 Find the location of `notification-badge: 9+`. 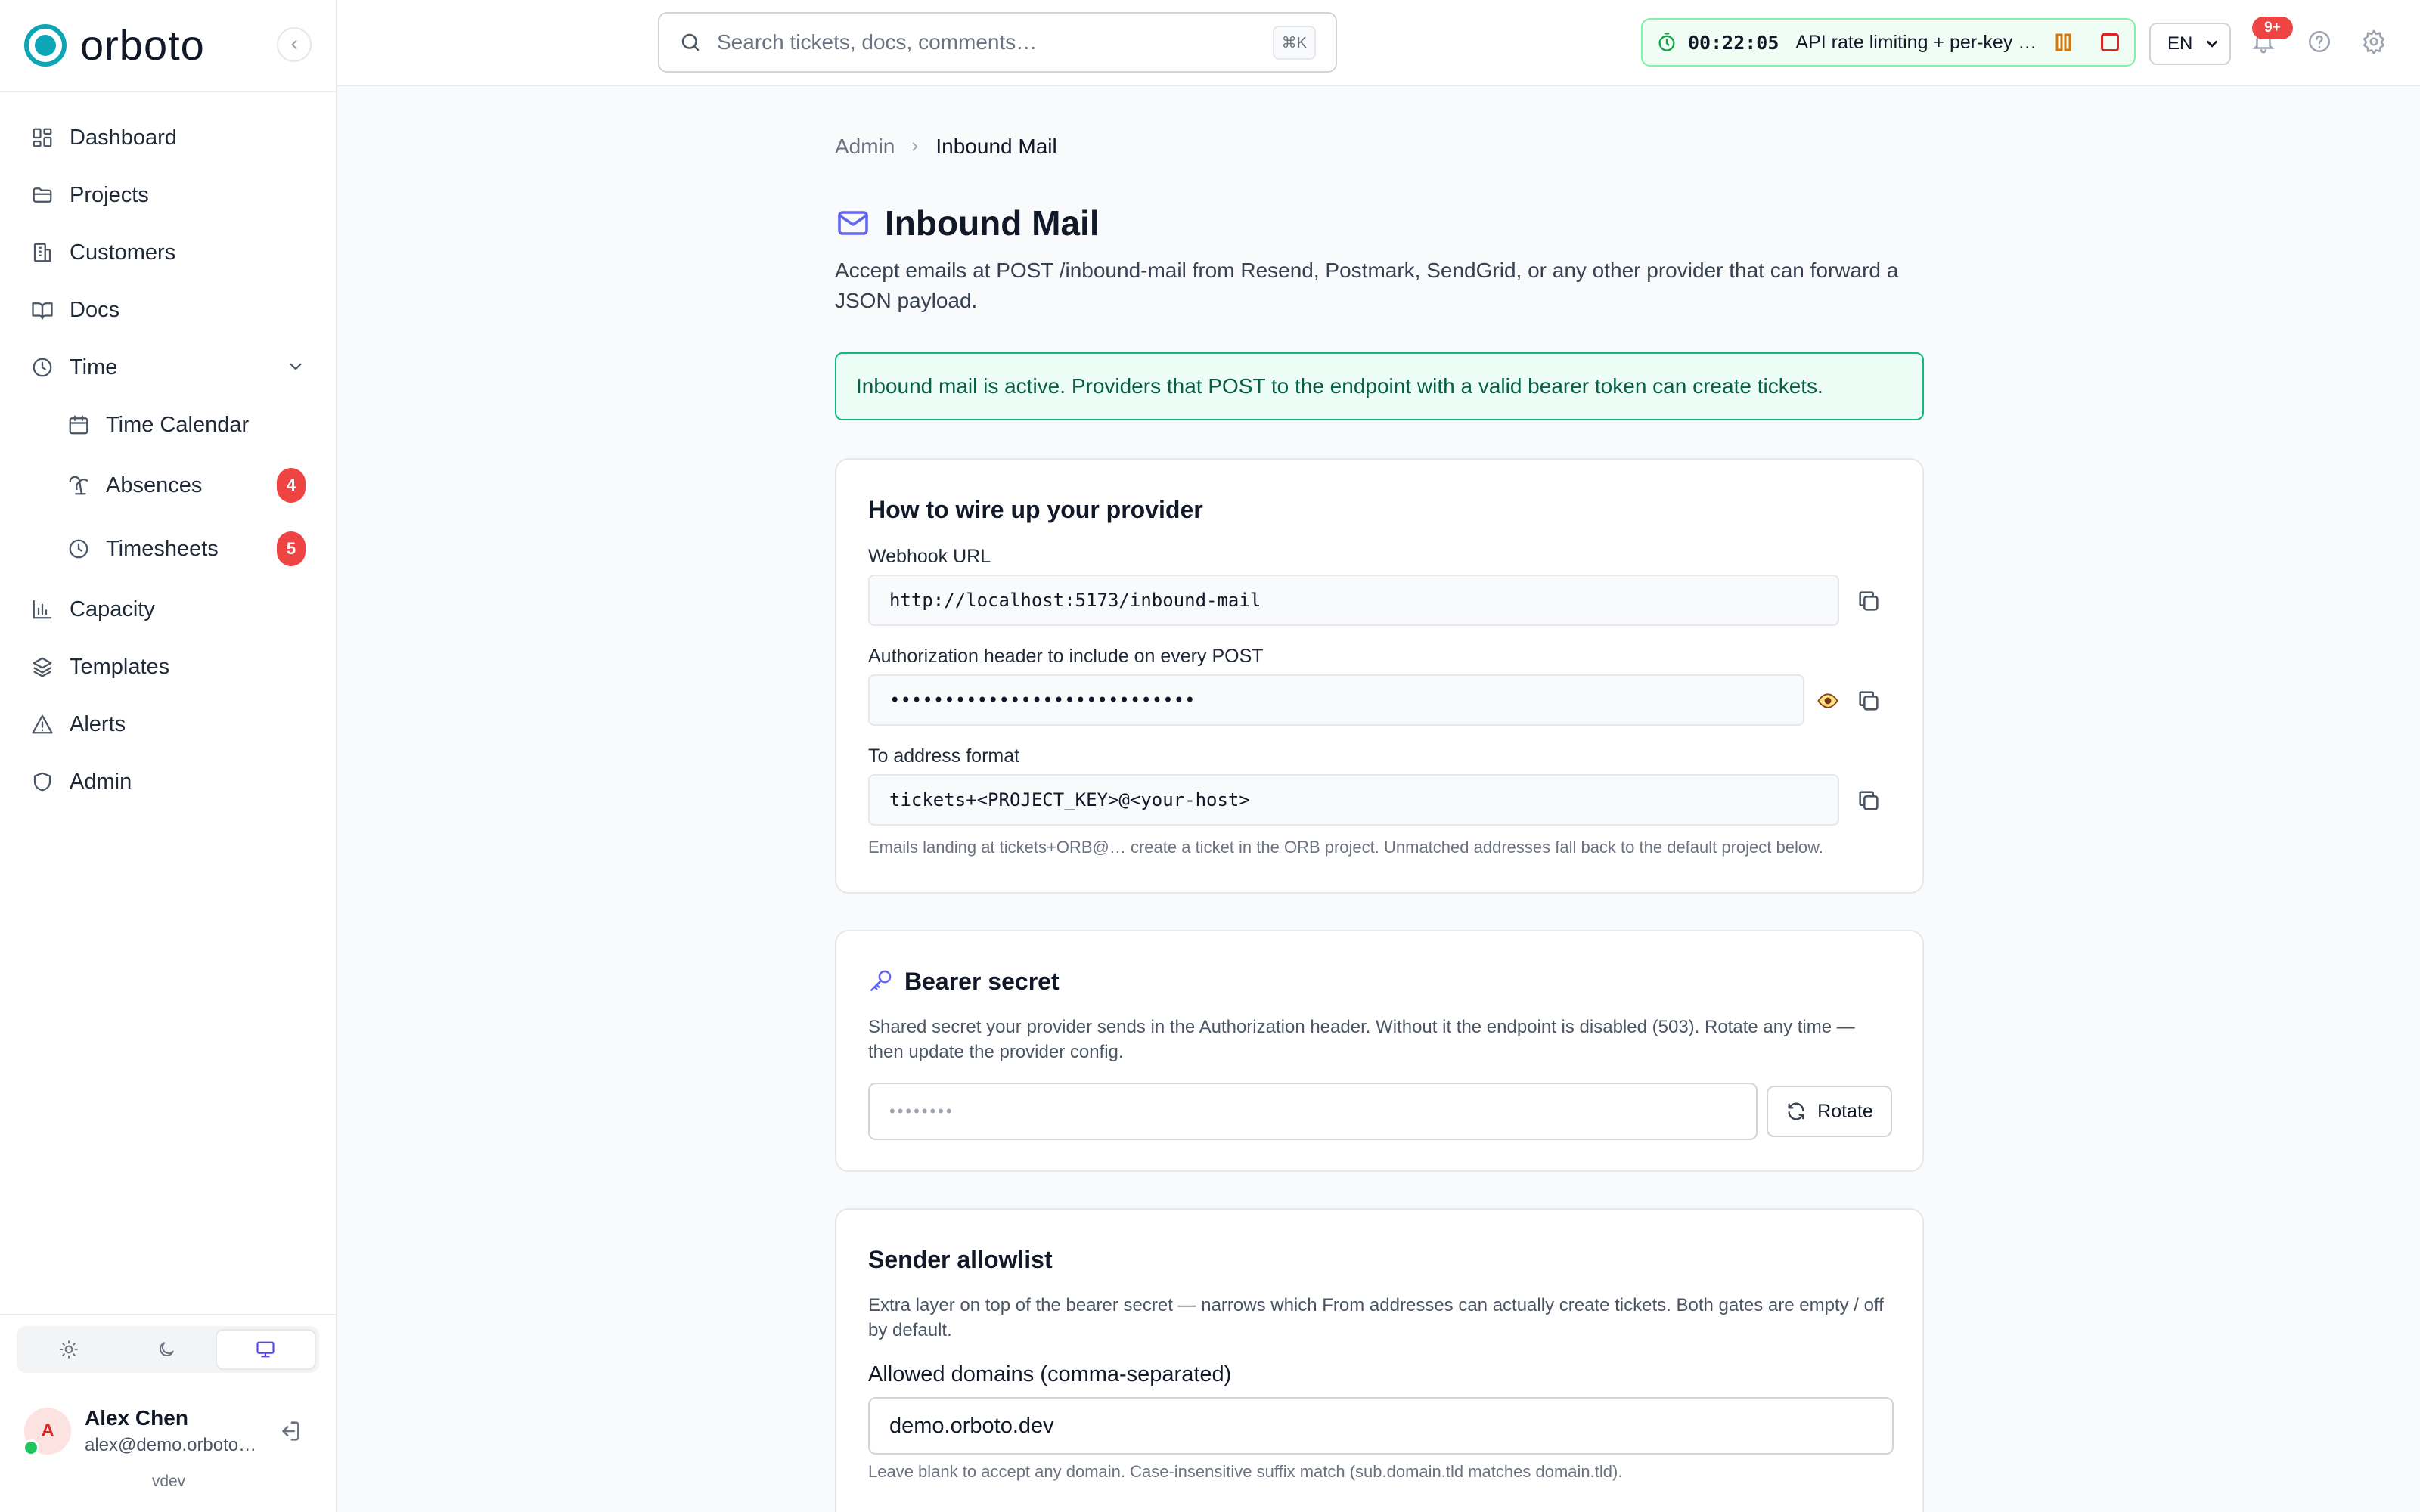

notification-badge: 9+ is located at coordinates (2272, 28).